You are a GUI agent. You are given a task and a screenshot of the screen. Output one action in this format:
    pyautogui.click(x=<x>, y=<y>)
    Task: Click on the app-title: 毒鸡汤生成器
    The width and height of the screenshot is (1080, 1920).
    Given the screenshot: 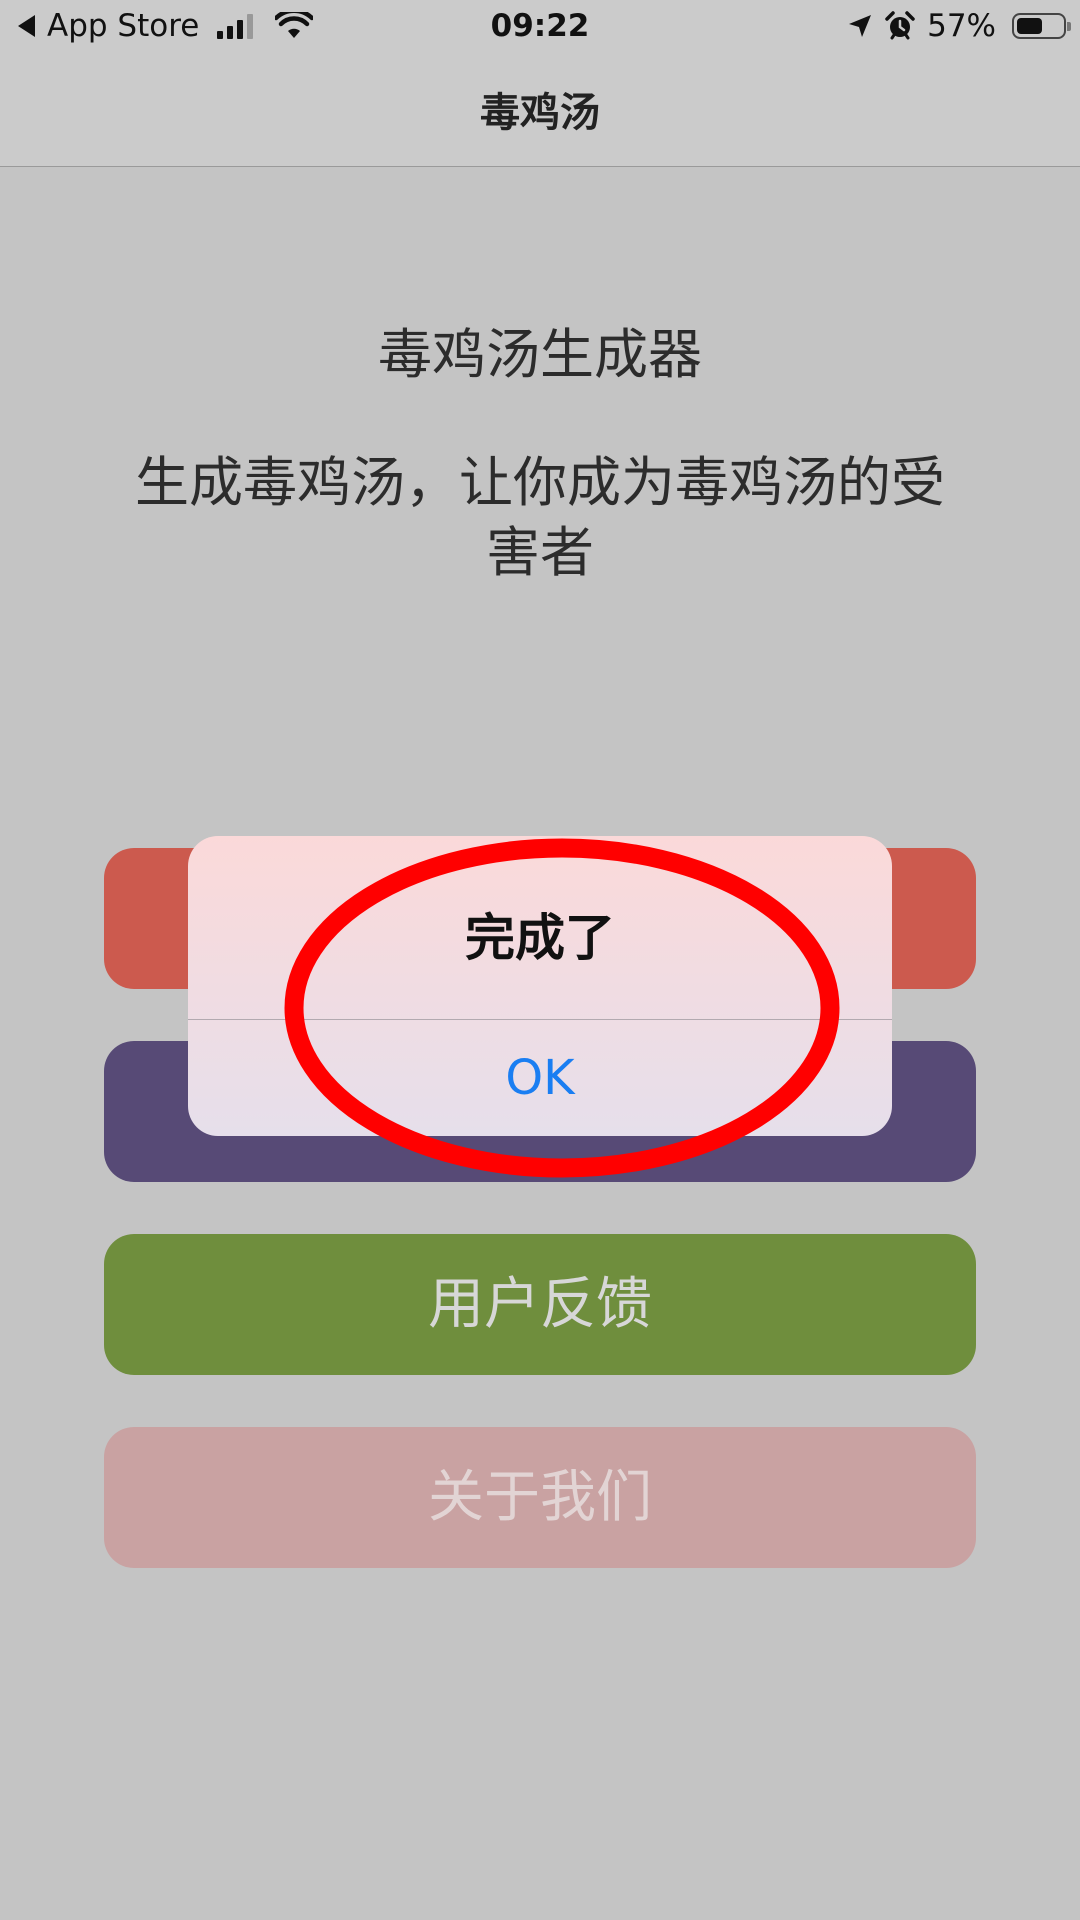 What is the action you would take?
    pyautogui.click(x=540, y=354)
    